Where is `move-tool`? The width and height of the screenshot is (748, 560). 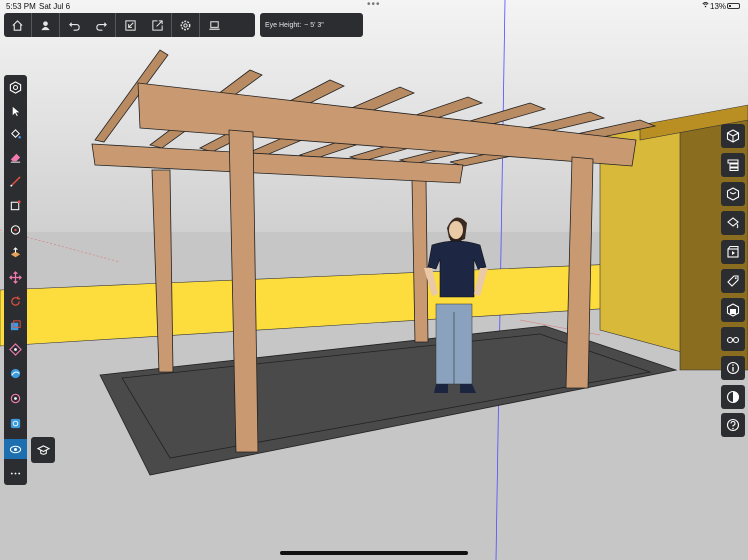 move-tool is located at coordinates (15, 277).